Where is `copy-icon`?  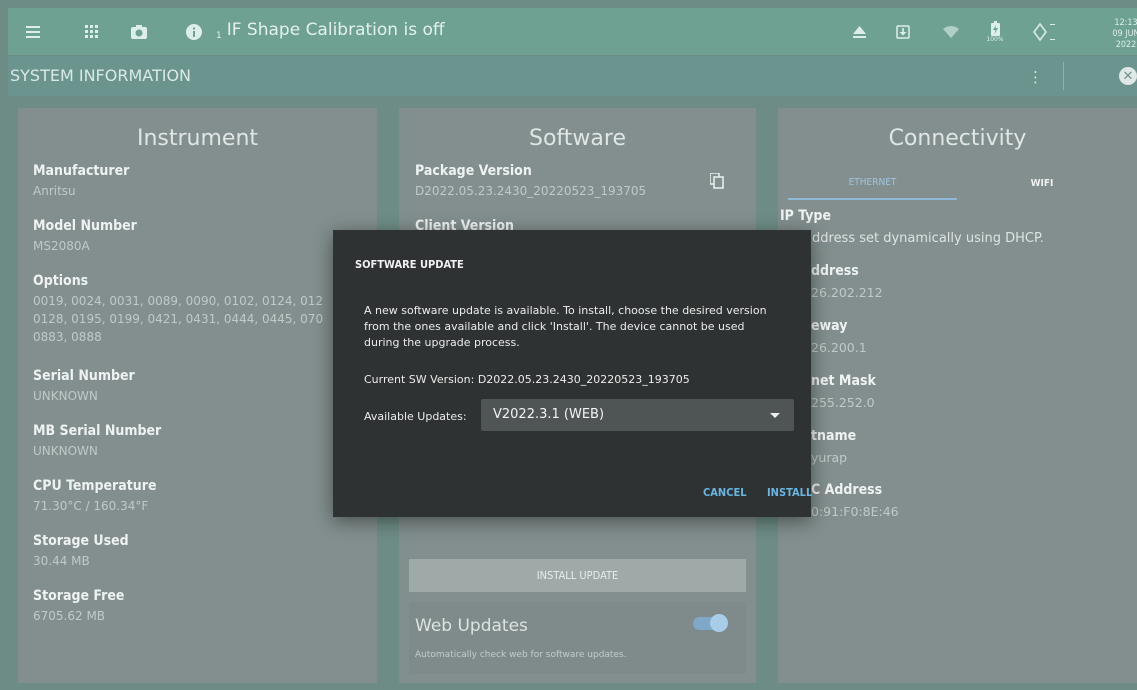
copy-icon is located at coordinates (716, 180).